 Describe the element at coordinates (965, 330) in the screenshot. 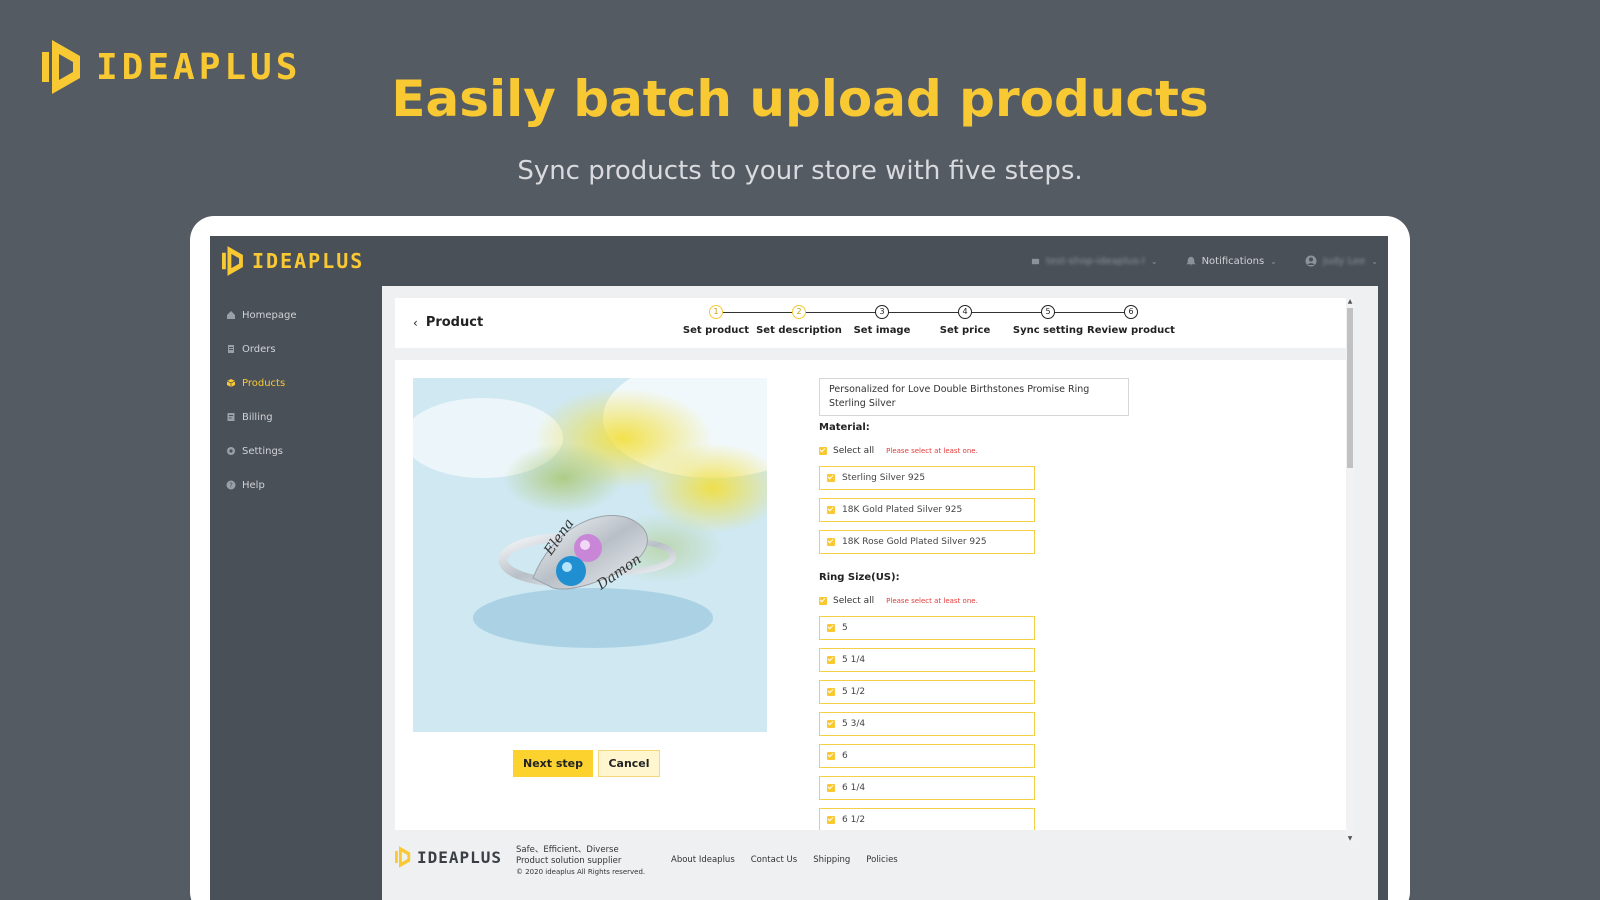

I see `step-label: Set price` at that location.